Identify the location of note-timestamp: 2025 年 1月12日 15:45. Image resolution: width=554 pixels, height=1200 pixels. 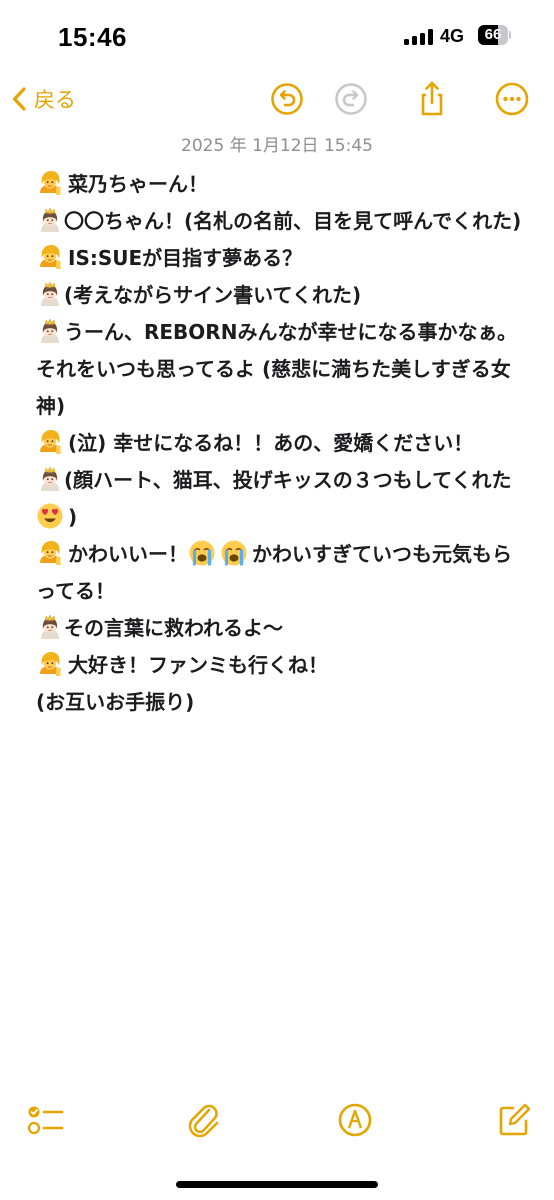
(277, 146).